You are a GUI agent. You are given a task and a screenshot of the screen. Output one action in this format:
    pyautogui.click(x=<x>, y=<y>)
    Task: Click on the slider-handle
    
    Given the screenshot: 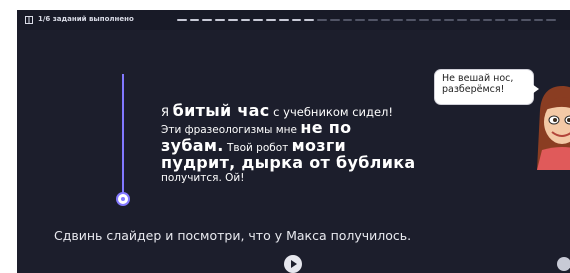 What is the action you would take?
    pyautogui.click(x=123, y=199)
    